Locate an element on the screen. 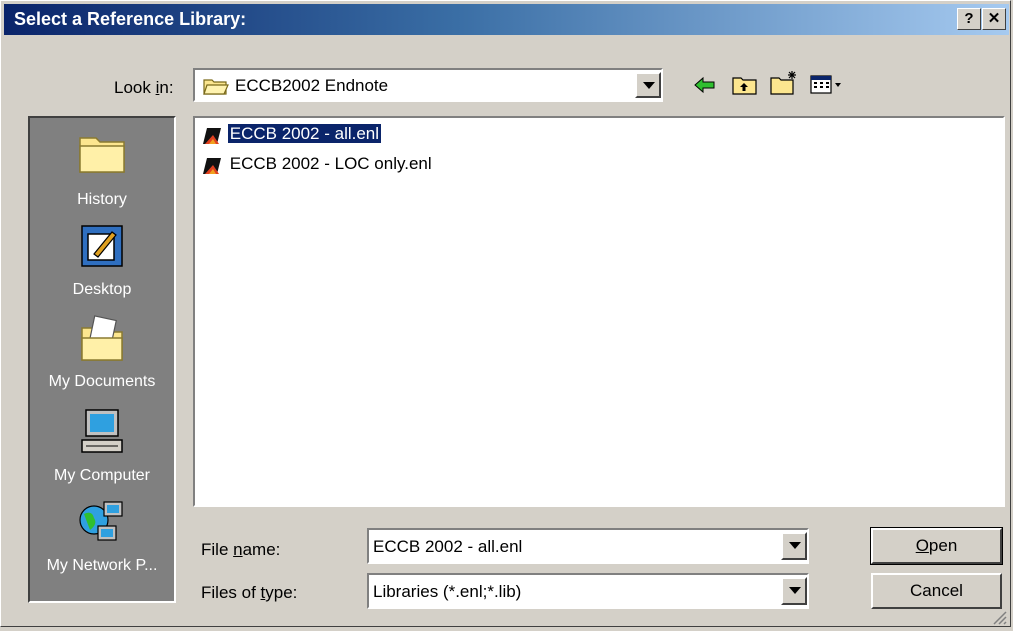  place-desktop: Desktop is located at coordinates (102, 259).